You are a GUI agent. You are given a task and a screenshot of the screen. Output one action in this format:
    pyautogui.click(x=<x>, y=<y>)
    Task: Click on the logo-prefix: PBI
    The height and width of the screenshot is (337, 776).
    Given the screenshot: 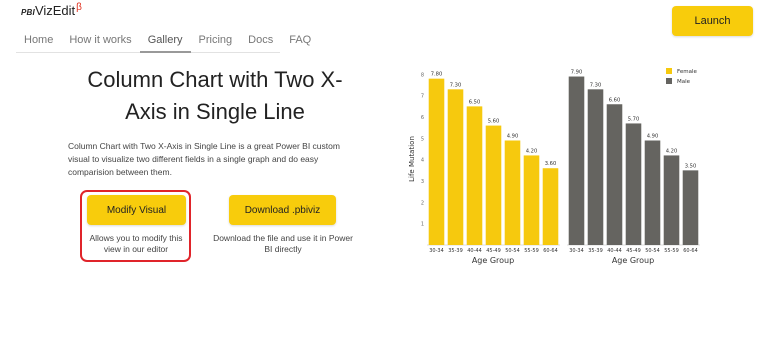 What is the action you would take?
    pyautogui.click(x=28, y=12)
    